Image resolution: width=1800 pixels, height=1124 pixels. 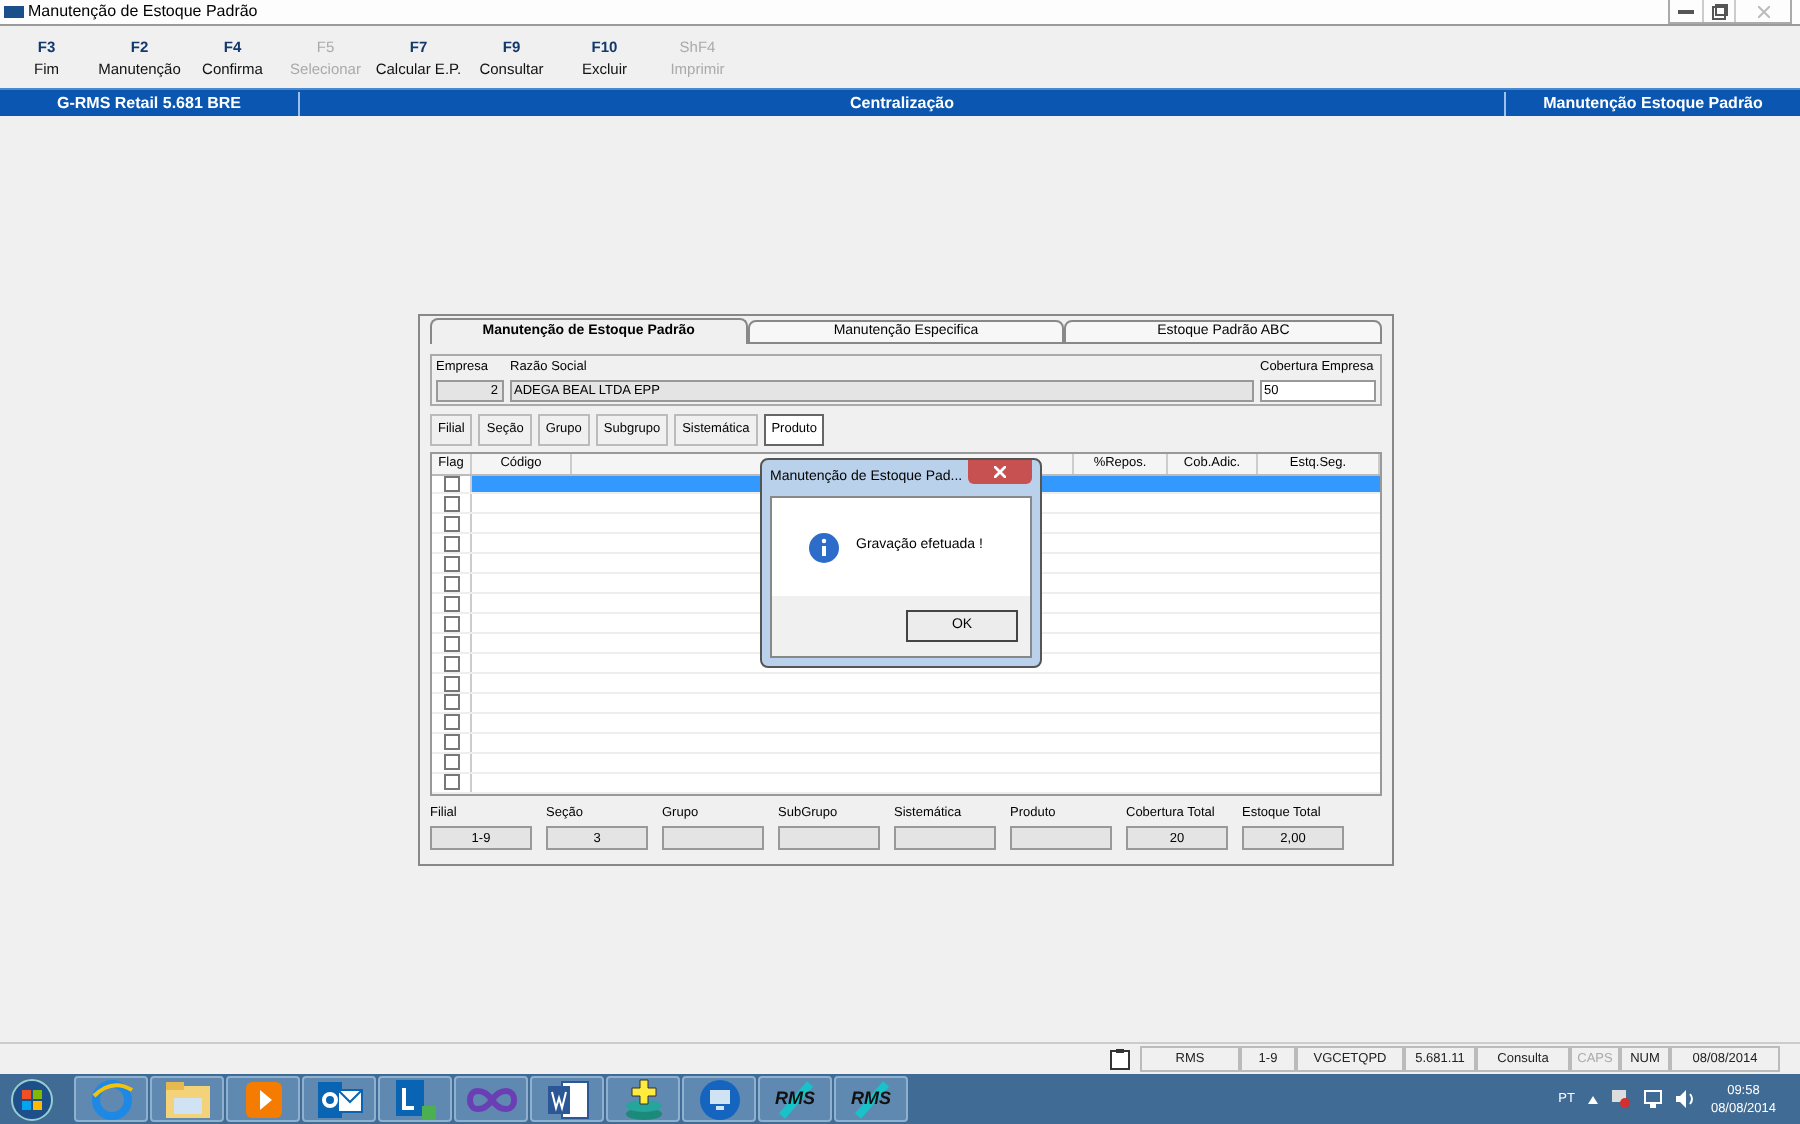 I want to click on section-label: Centralização, so click(x=903, y=103).